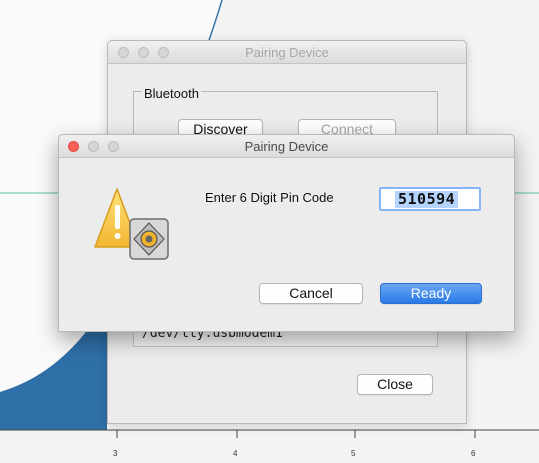 This screenshot has width=539, height=463. I want to click on window-titlebar: Pairing Device, so click(287, 52).